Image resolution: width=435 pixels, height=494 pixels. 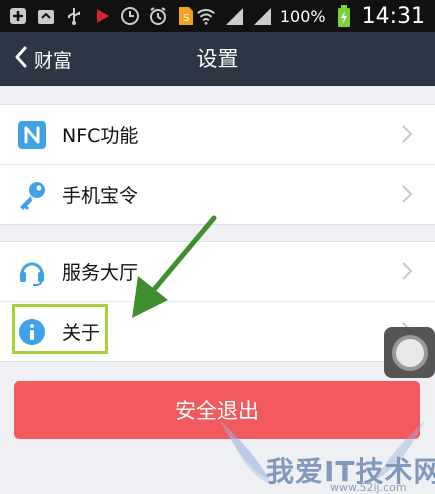 What do you see at coordinates (206, 16) in the screenshot?
I see `wifi-icon` at bounding box center [206, 16].